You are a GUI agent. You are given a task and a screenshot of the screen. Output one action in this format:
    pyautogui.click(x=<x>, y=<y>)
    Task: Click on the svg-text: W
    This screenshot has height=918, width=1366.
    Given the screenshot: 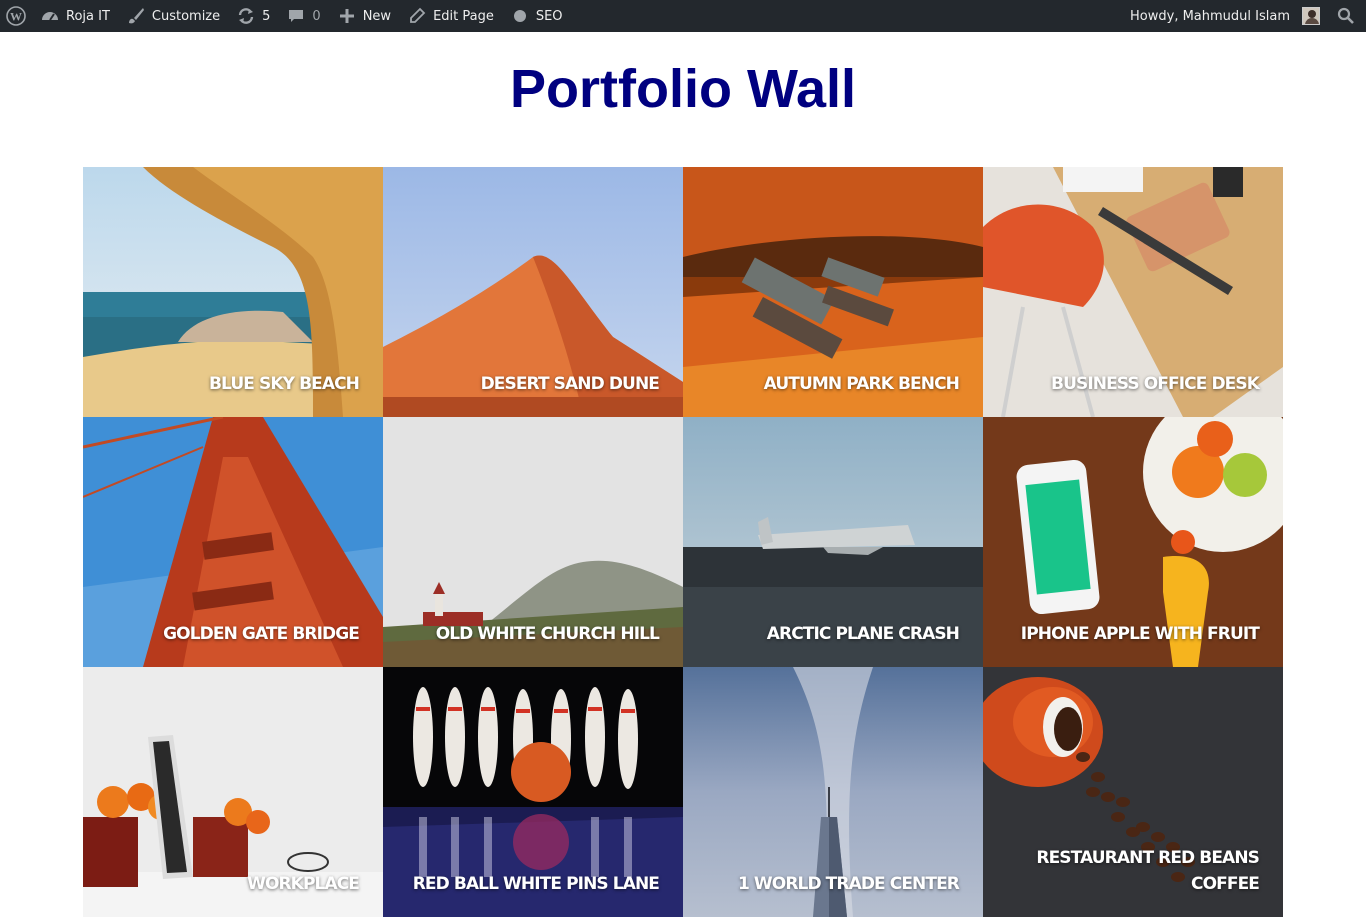 What is the action you would take?
    pyautogui.click(x=16, y=17)
    